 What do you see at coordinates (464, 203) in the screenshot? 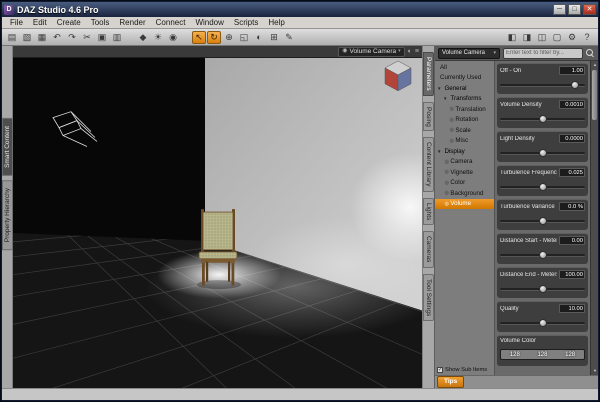
I see `nav-volume: ◎ Volume` at bounding box center [464, 203].